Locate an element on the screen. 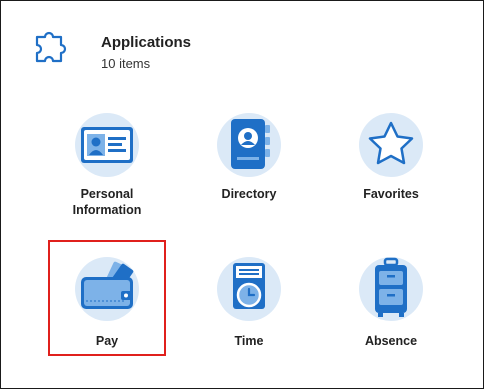 This screenshot has height=389, width=484. timesheet-clock-icon is located at coordinates (249, 289).